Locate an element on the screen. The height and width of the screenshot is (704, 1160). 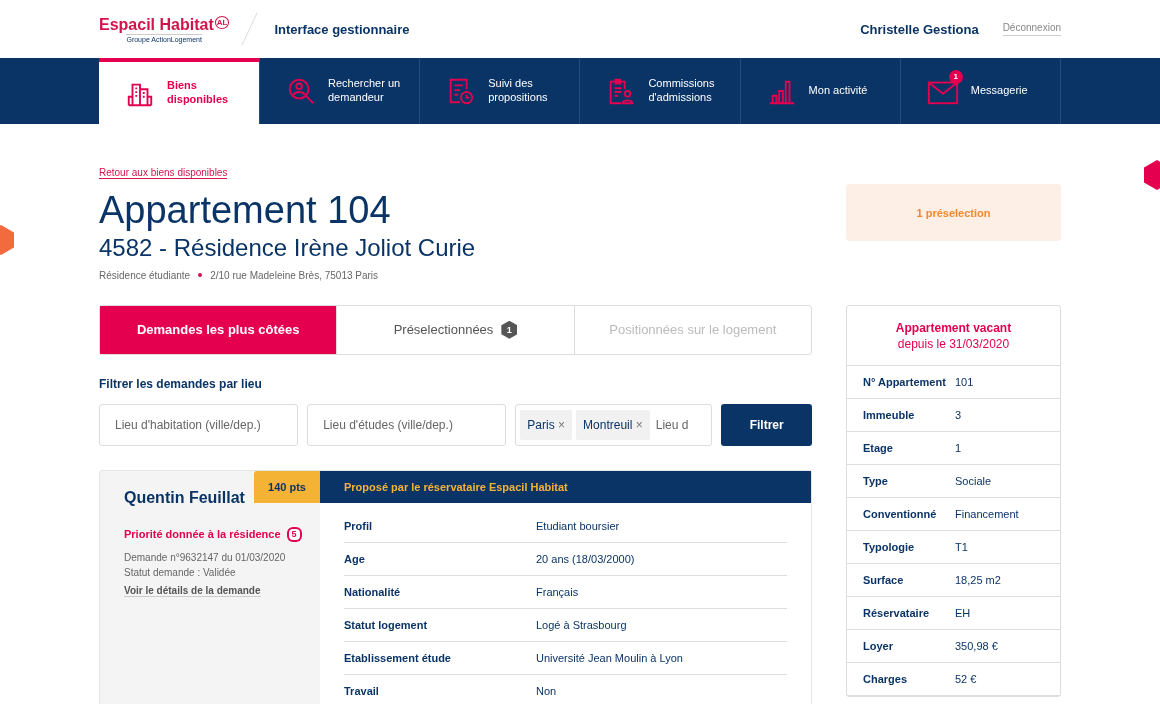
filter-tag: Paris × is located at coordinates (546, 424).